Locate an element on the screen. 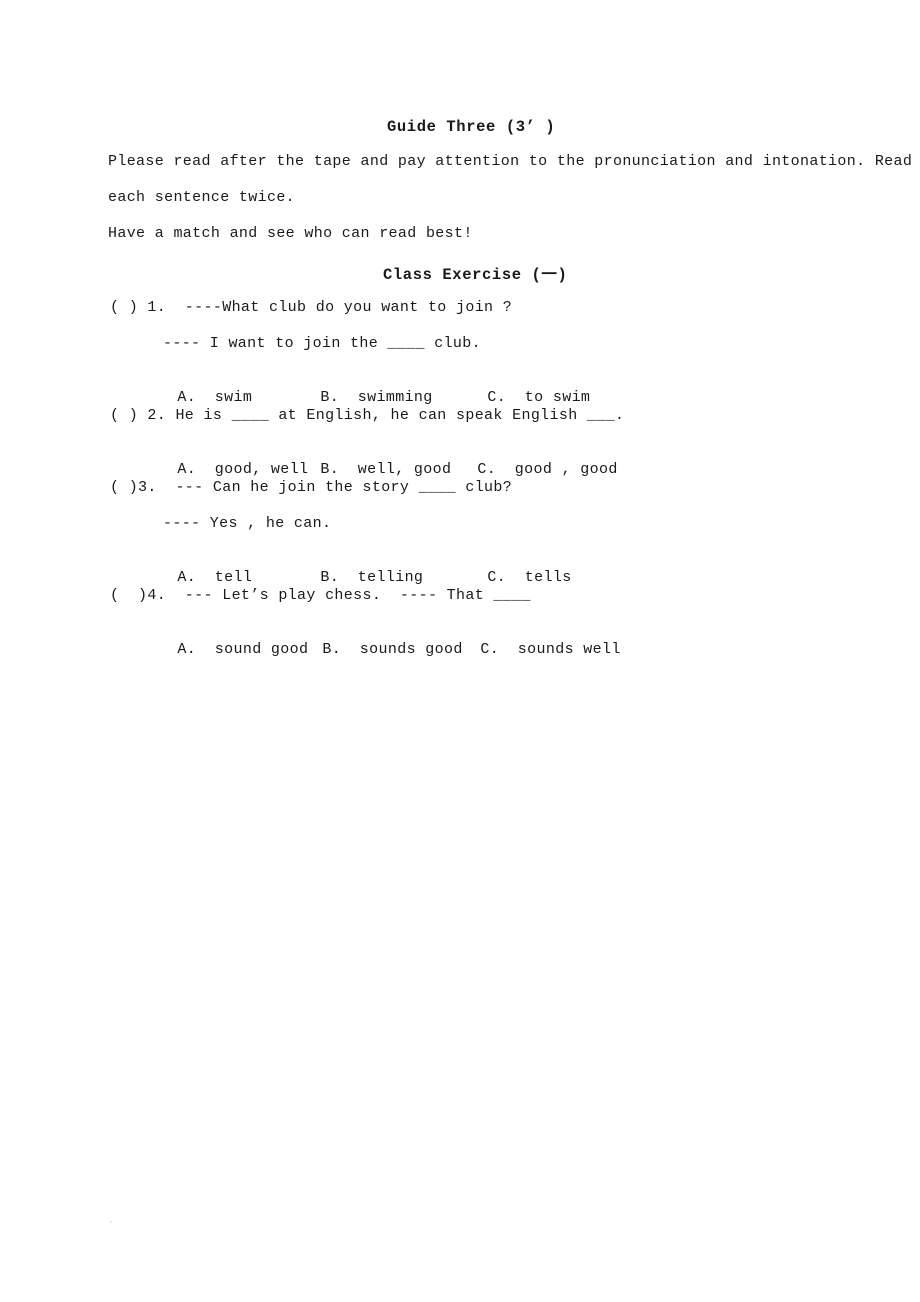 This screenshot has height=1302, width=920. question-2-option-b: B. well, good is located at coordinates (398, 469).